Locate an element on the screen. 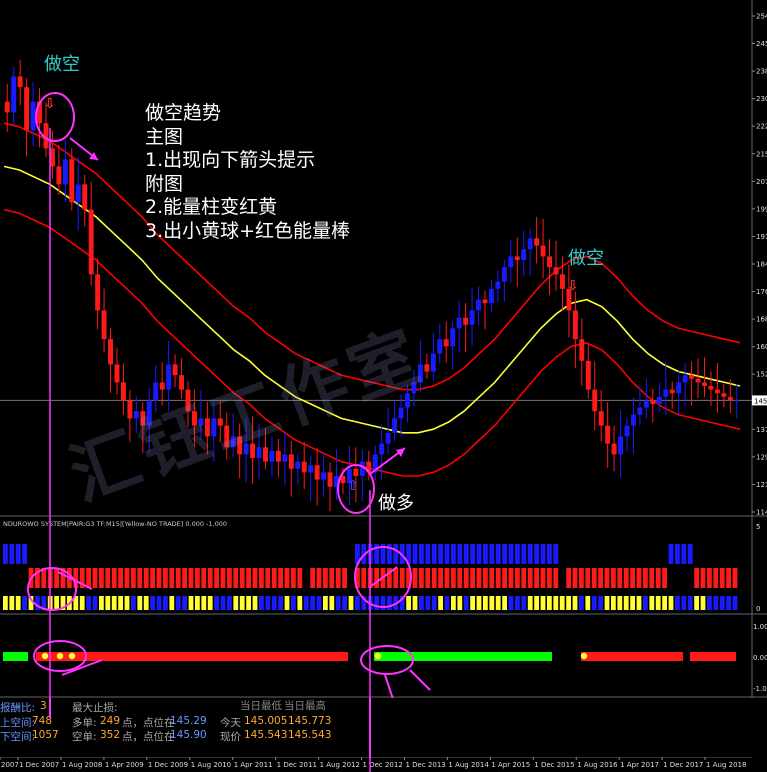 This screenshot has width=767, height=772. indicator-pane-signal: 1.00 0.00 -1.00 is located at coordinates (383, 656).